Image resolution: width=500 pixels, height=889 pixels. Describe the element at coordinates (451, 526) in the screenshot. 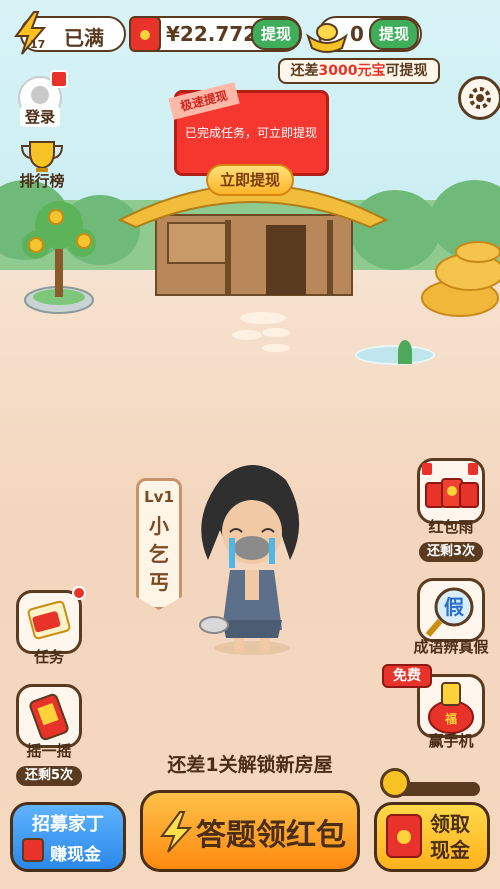

I see `red-rain-label: 红包雨` at that location.